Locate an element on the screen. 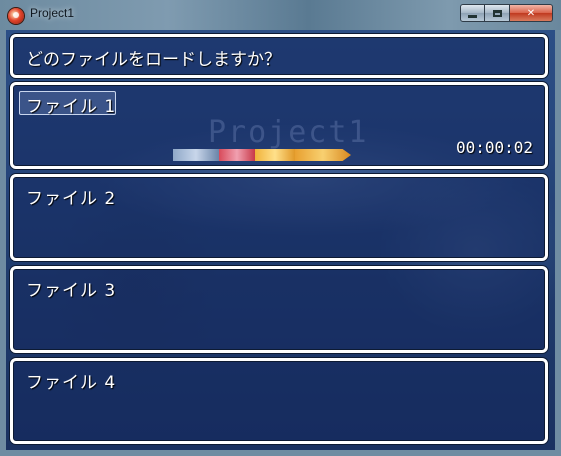  help-text: どのファイルをロードしますか？ is located at coordinates (153, 60).